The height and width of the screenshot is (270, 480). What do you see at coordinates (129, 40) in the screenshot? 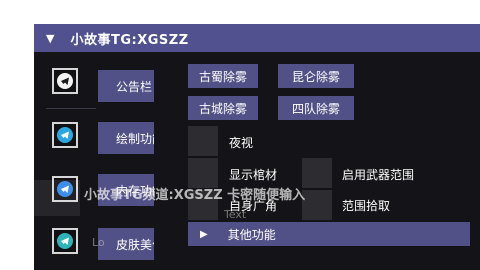
I see `menu-title: 小故事TG:XGSZZ` at bounding box center [129, 40].